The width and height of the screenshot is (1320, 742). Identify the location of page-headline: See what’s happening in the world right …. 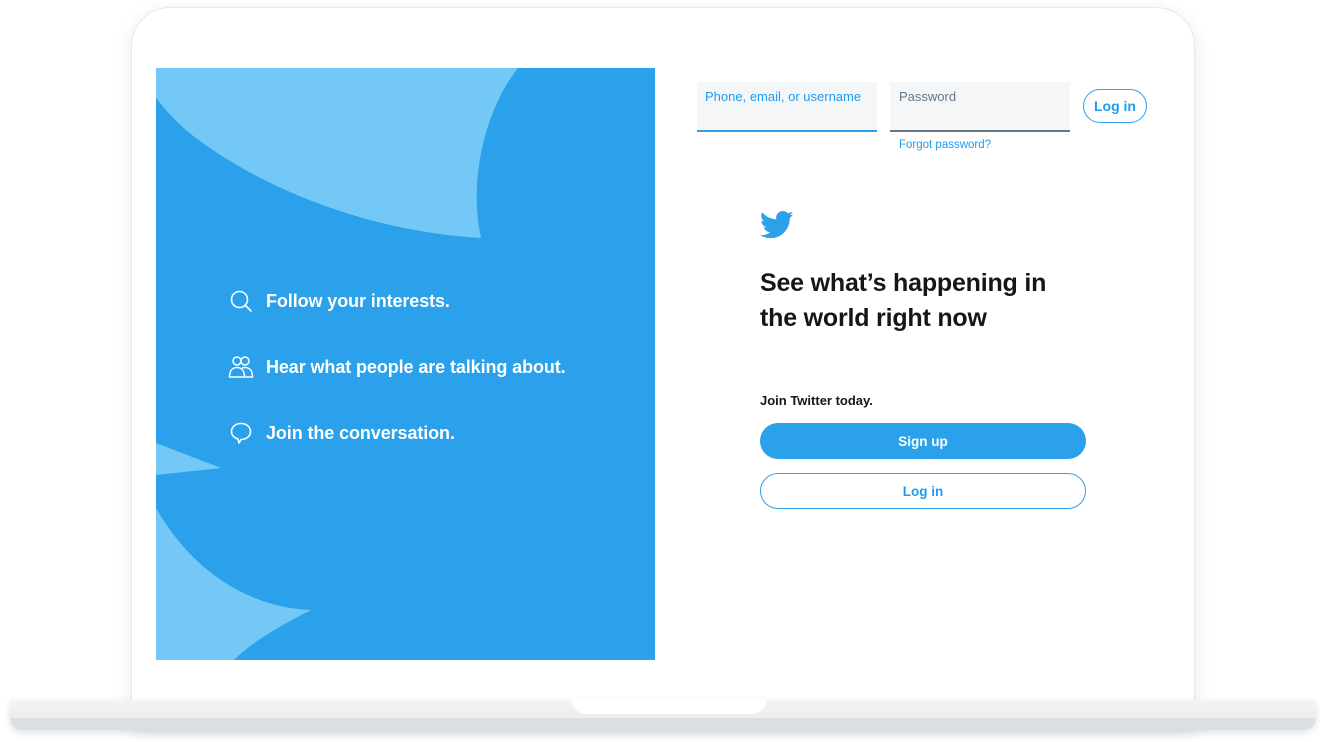
(903, 300).